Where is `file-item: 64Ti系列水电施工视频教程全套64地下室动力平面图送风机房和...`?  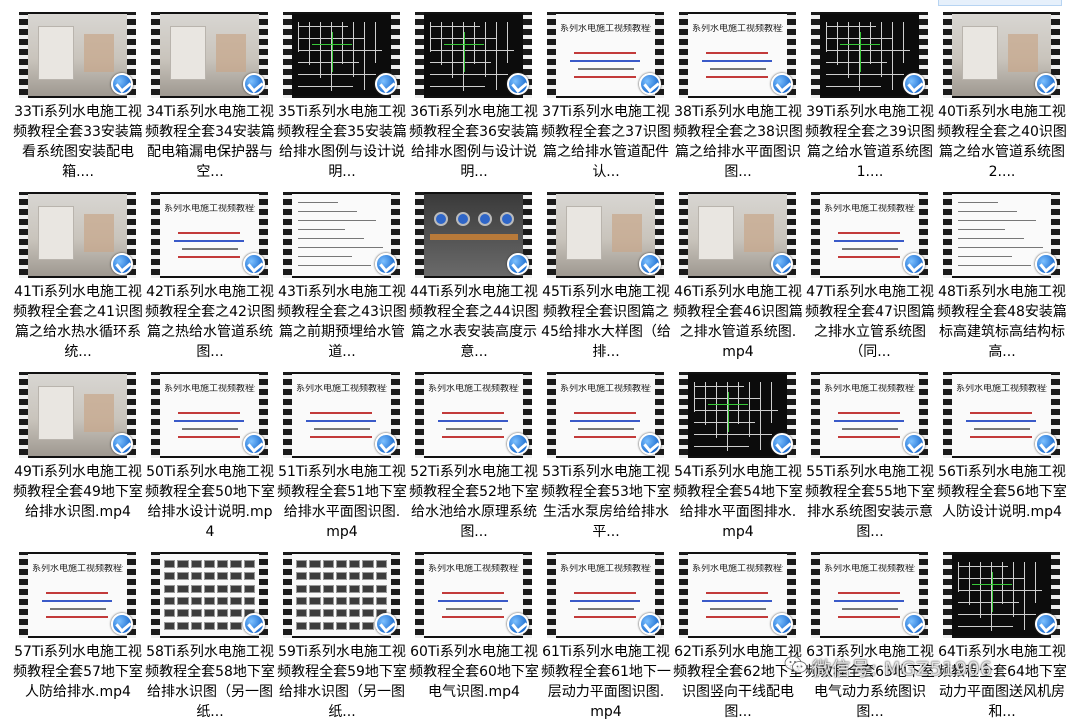
file-item: 64Ti系列水电施工视频教程全套64地下室动力平面图送风机房和... is located at coordinates (1000, 635).